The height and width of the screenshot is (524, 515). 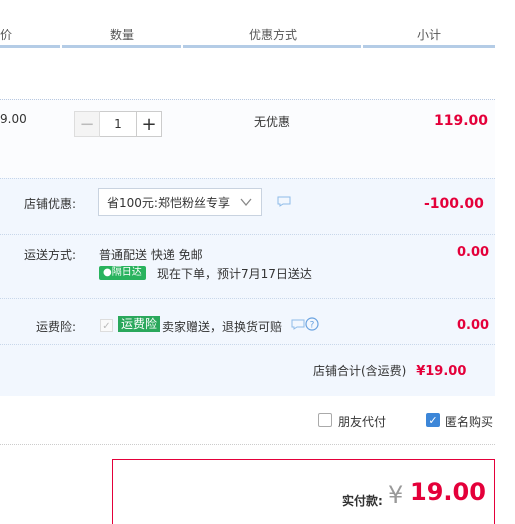 What do you see at coordinates (247, 46) in the screenshot?
I see `header-rule` at bounding box center [247, 46].